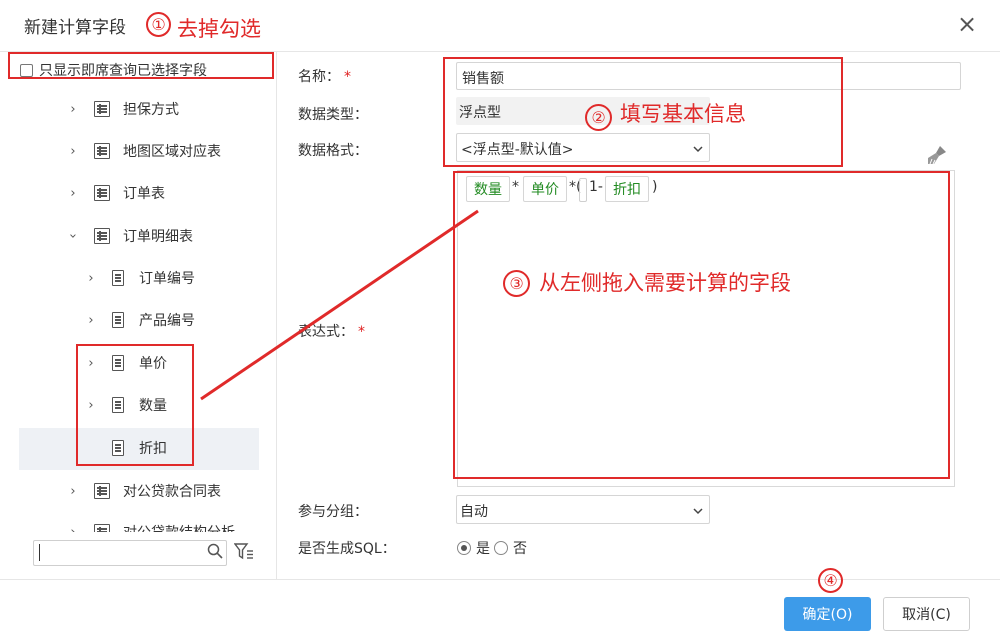 The image size is (1000, 641). Describe the element at coordinates (172, 152) in the screenshot. I see `tree-item-label: 地图区域对应表` at that location.